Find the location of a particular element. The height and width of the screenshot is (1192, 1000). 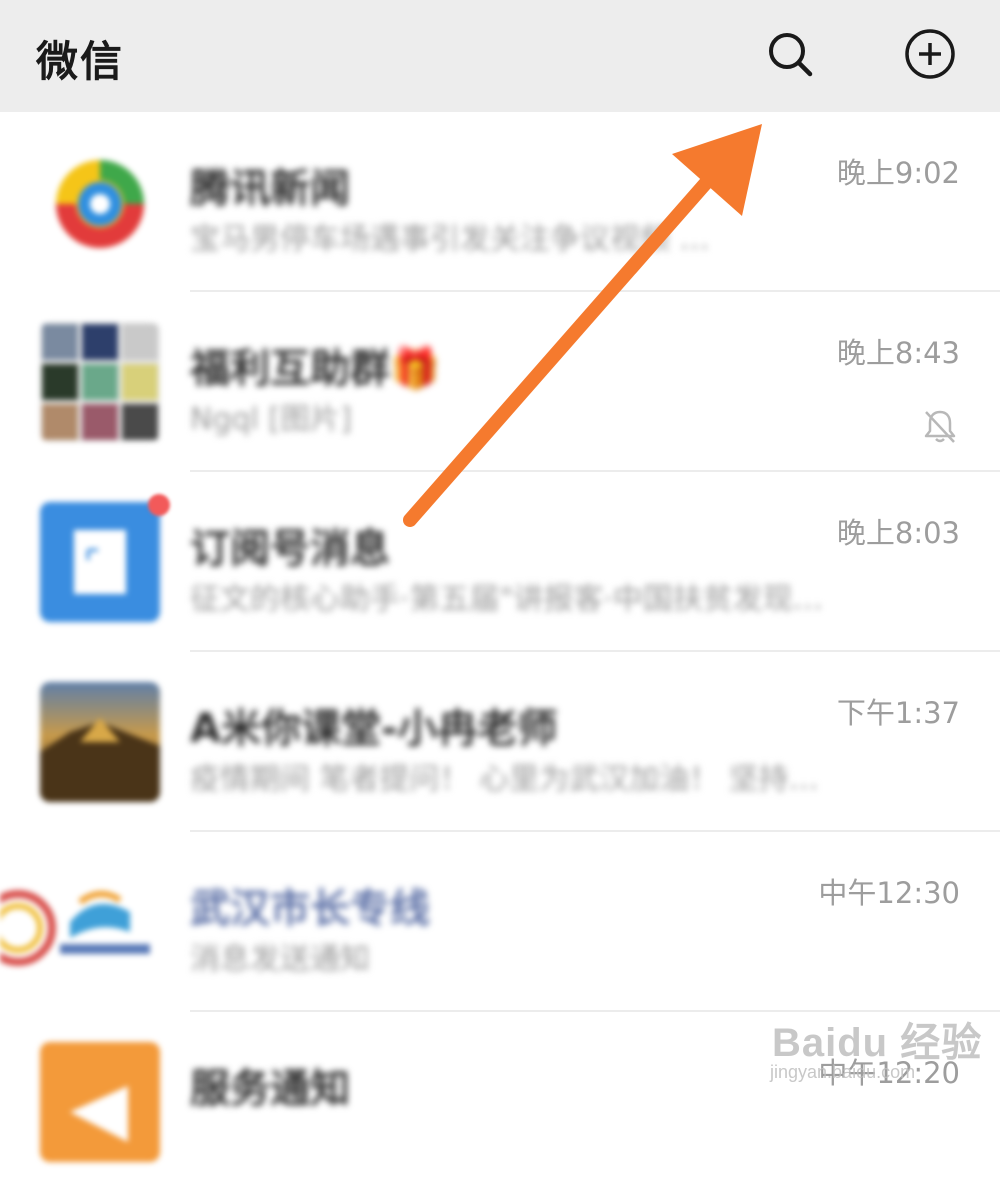

add-button is located at coordinates (930, 54).